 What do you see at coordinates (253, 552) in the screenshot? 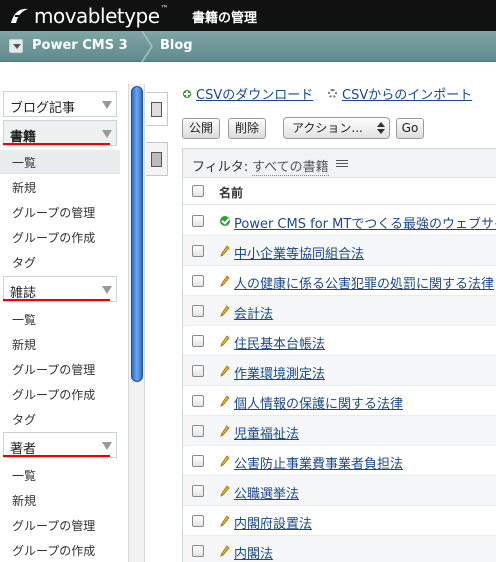
I see `row-title-link: 内閣法` at bounding box center [253, 552].